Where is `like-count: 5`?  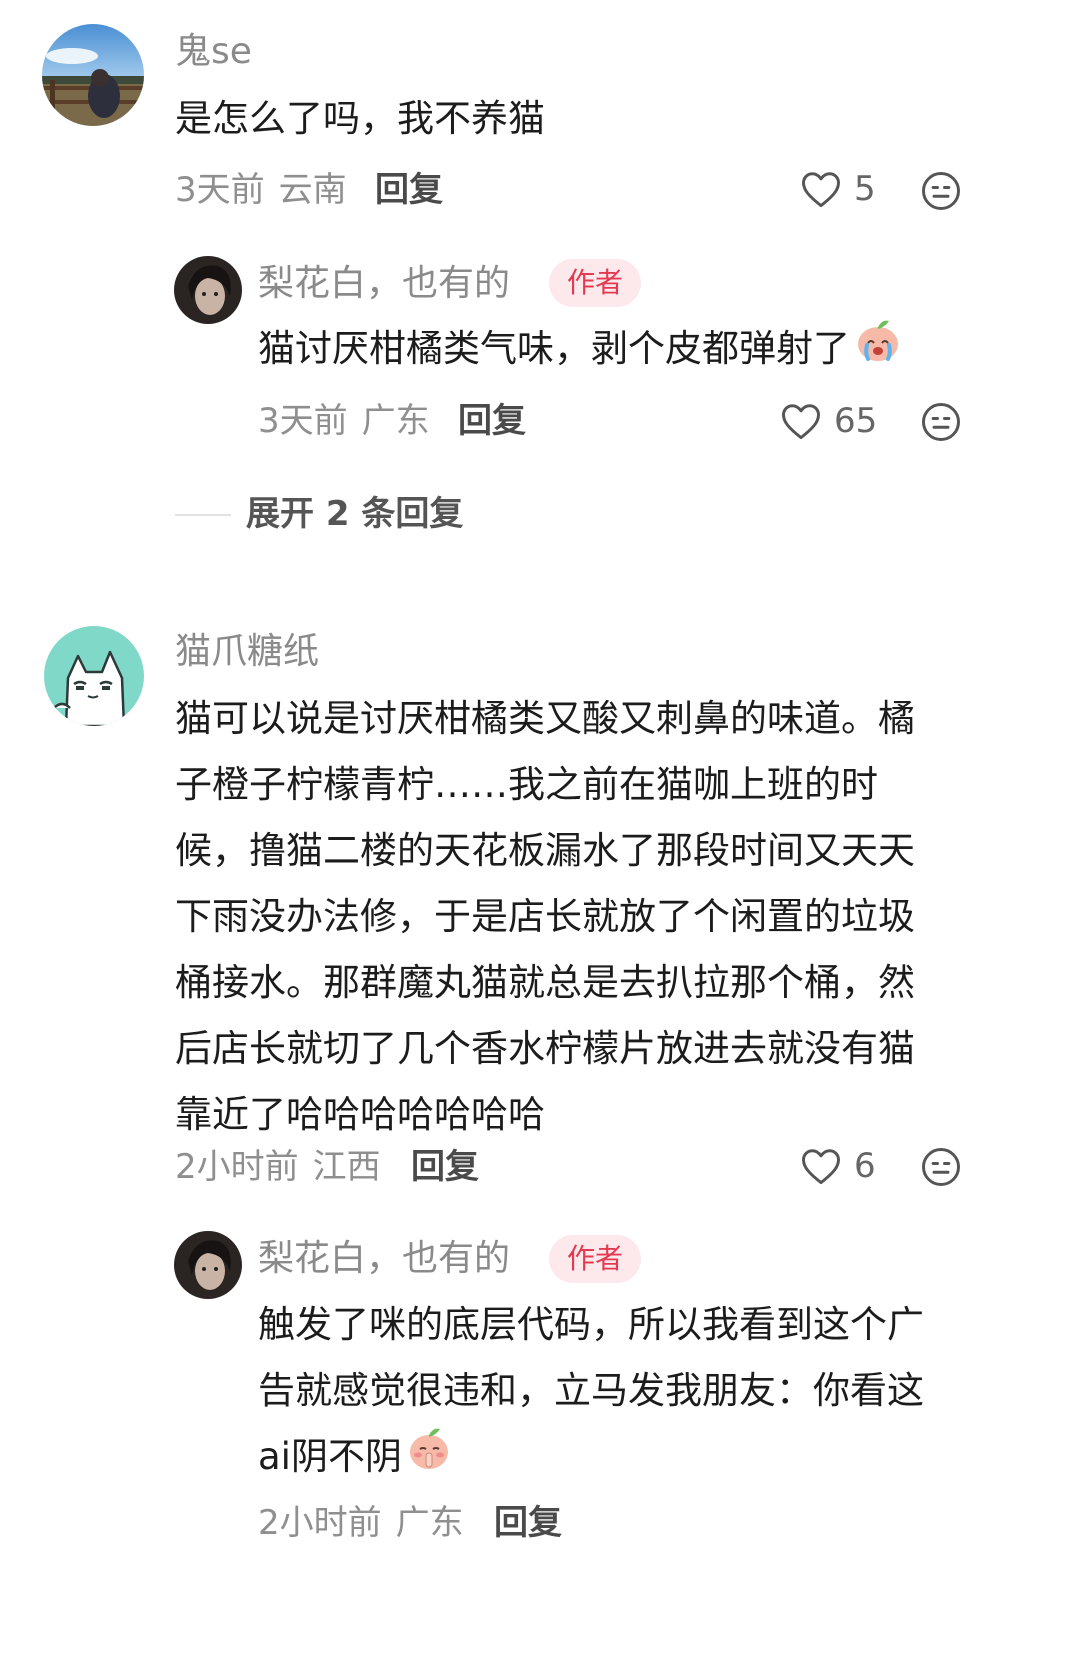
like-count: 5 is located at coordinates (865, 189).